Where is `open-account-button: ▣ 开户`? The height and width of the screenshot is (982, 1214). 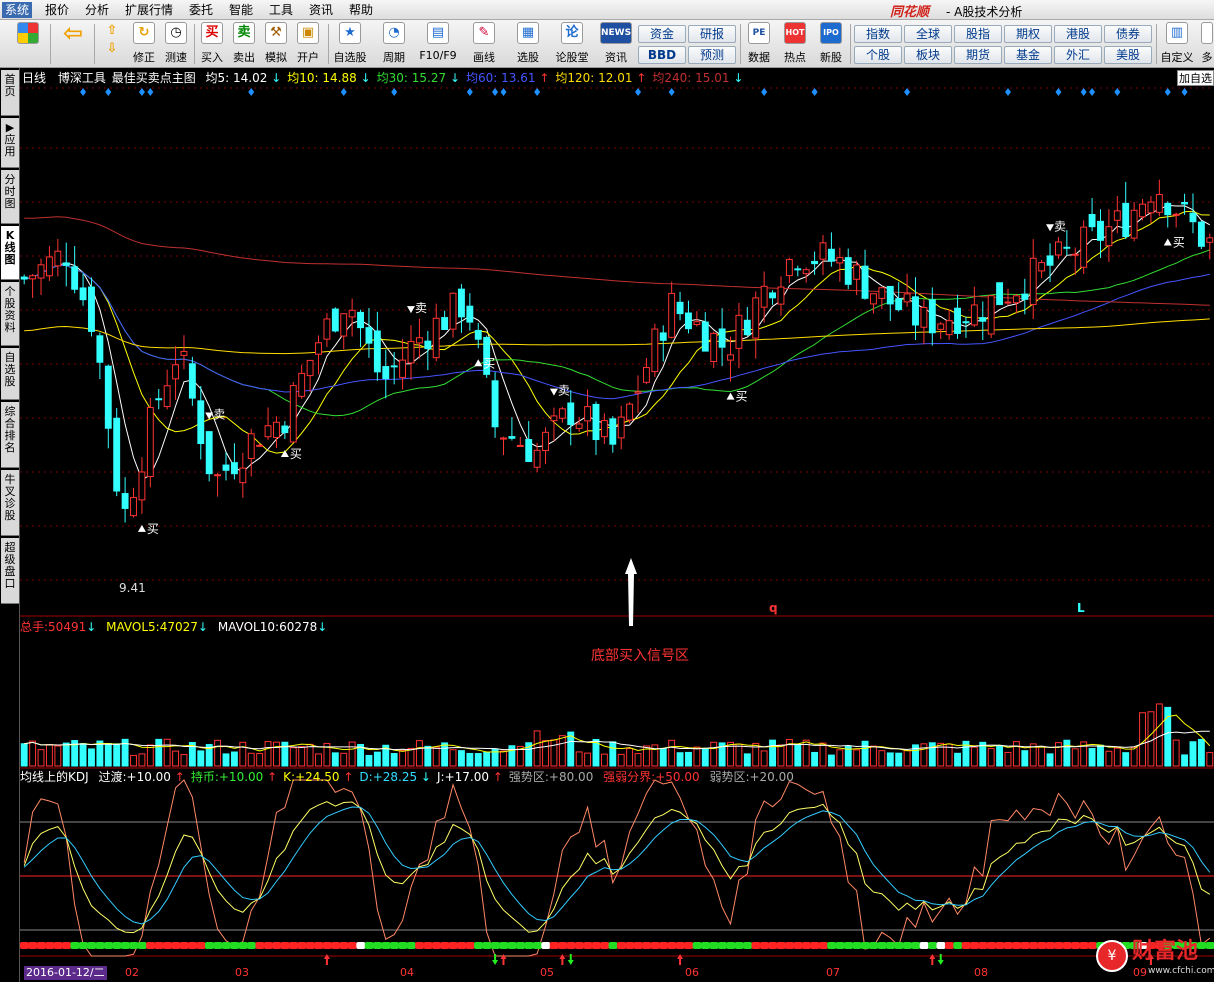
open-account-button: ▣ 开户 is located at coordinates (308, 44).